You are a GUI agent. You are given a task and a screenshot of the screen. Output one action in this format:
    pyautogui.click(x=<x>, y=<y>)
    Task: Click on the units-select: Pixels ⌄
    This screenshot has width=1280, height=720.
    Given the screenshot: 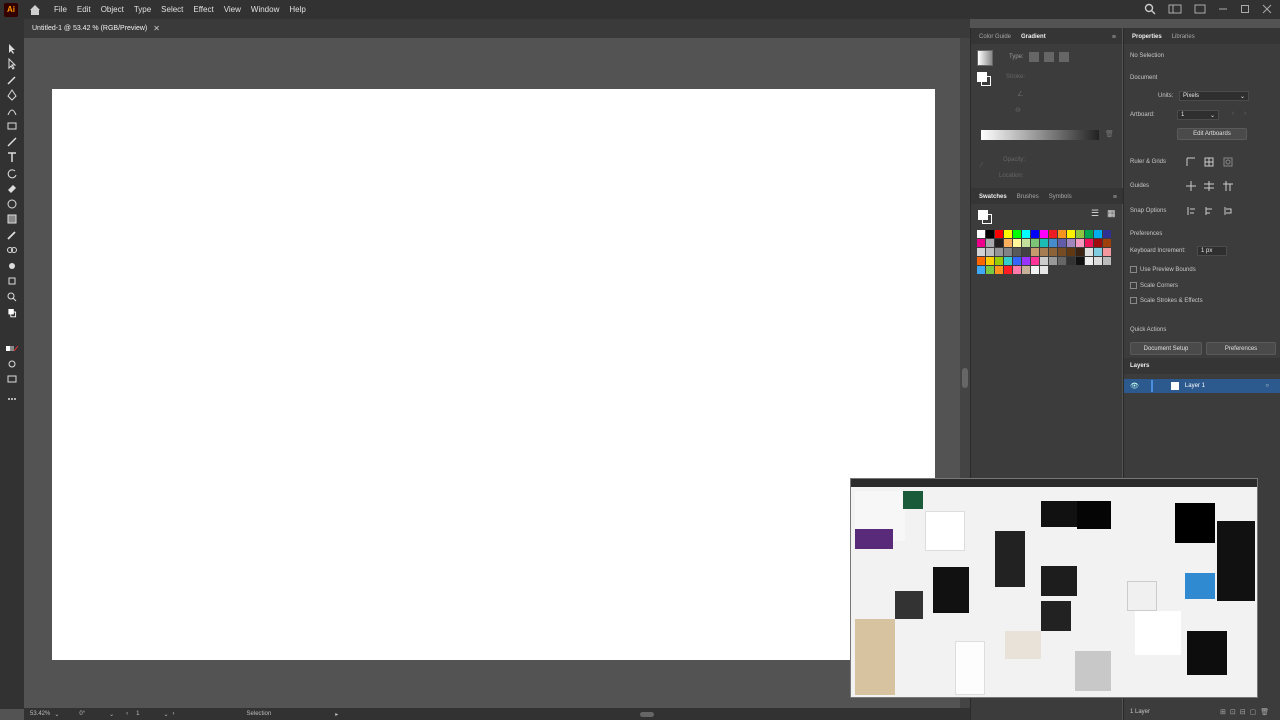 What is the action you would take?
    pyautogui.click(x=1214, y=96)
    